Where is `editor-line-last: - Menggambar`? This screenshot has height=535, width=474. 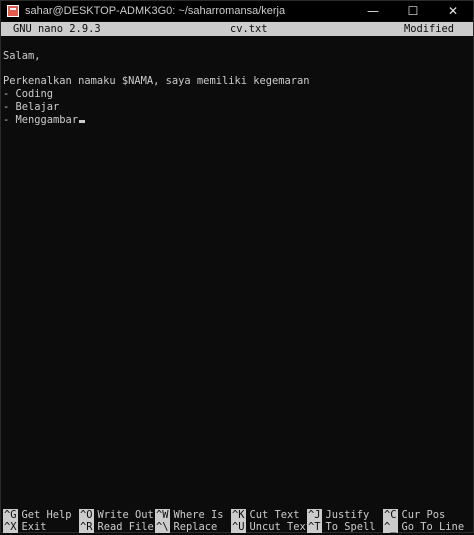 editor-line-last: - Menggambar is located at coordinates (237, 120).